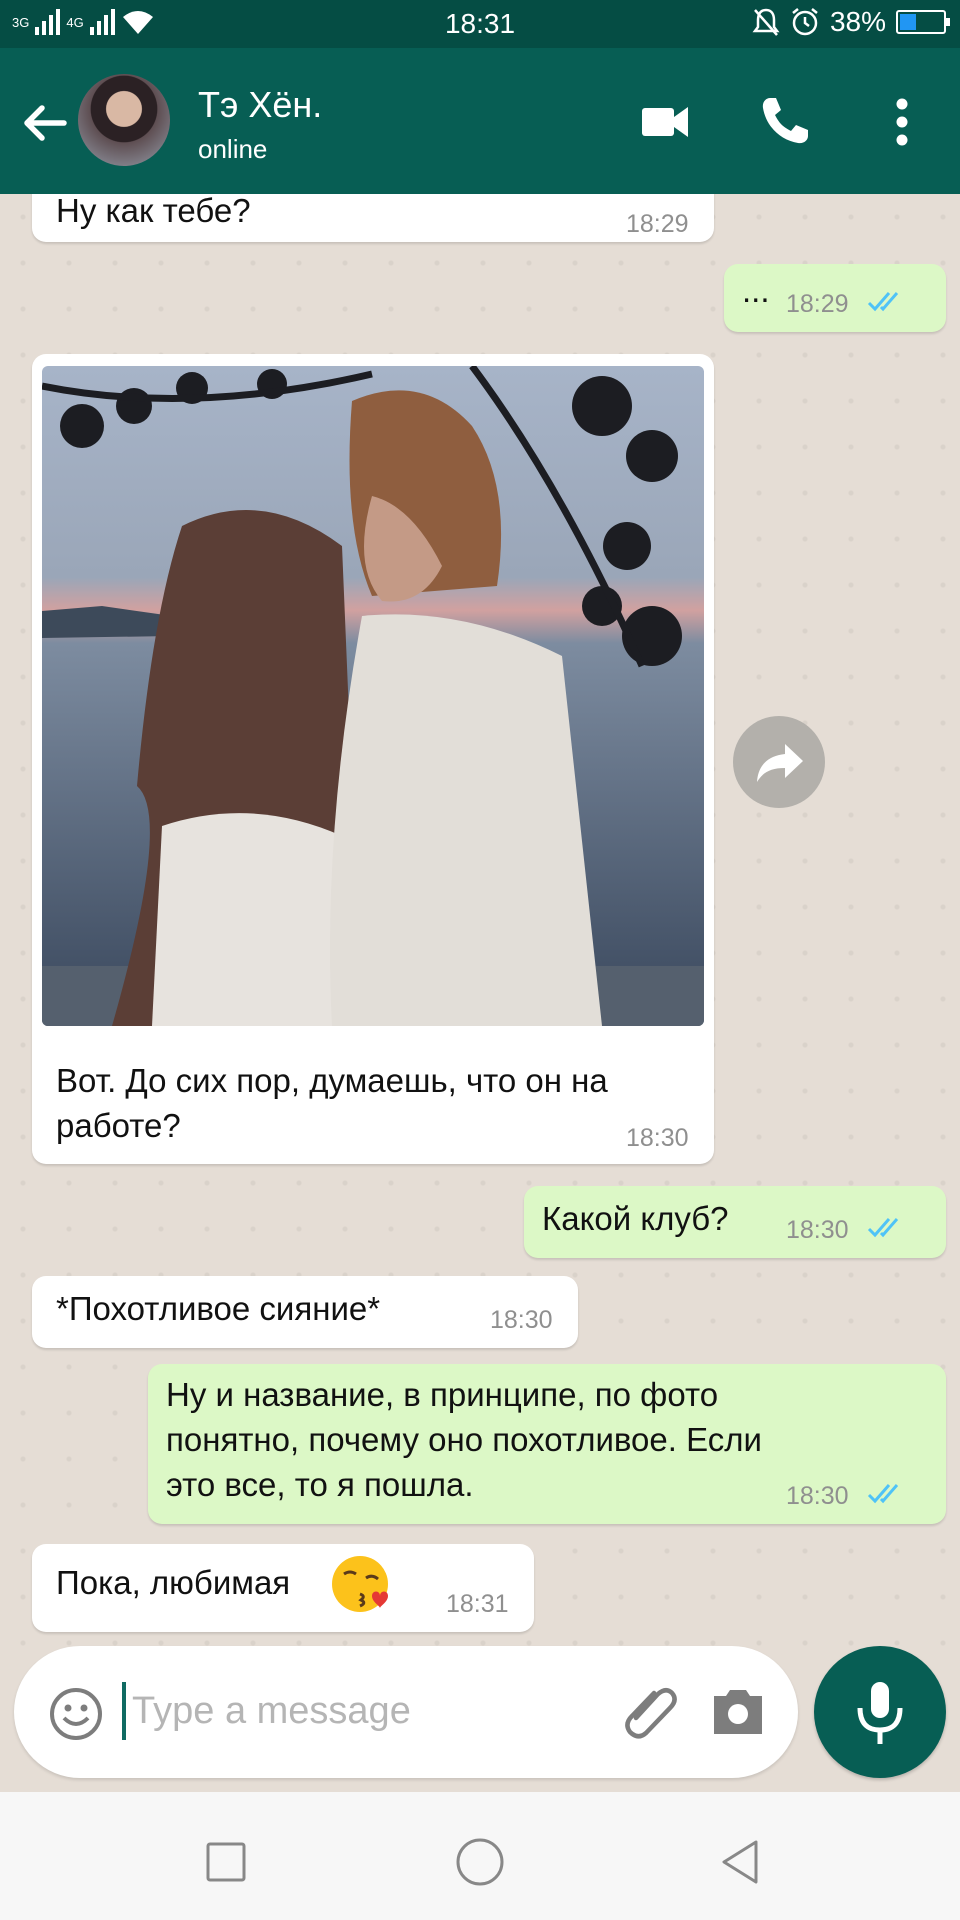  What do you see at coordinates (226, 1862) in the screenshot?
I see `recents-square-icon` at bounding box center [226, 1862].